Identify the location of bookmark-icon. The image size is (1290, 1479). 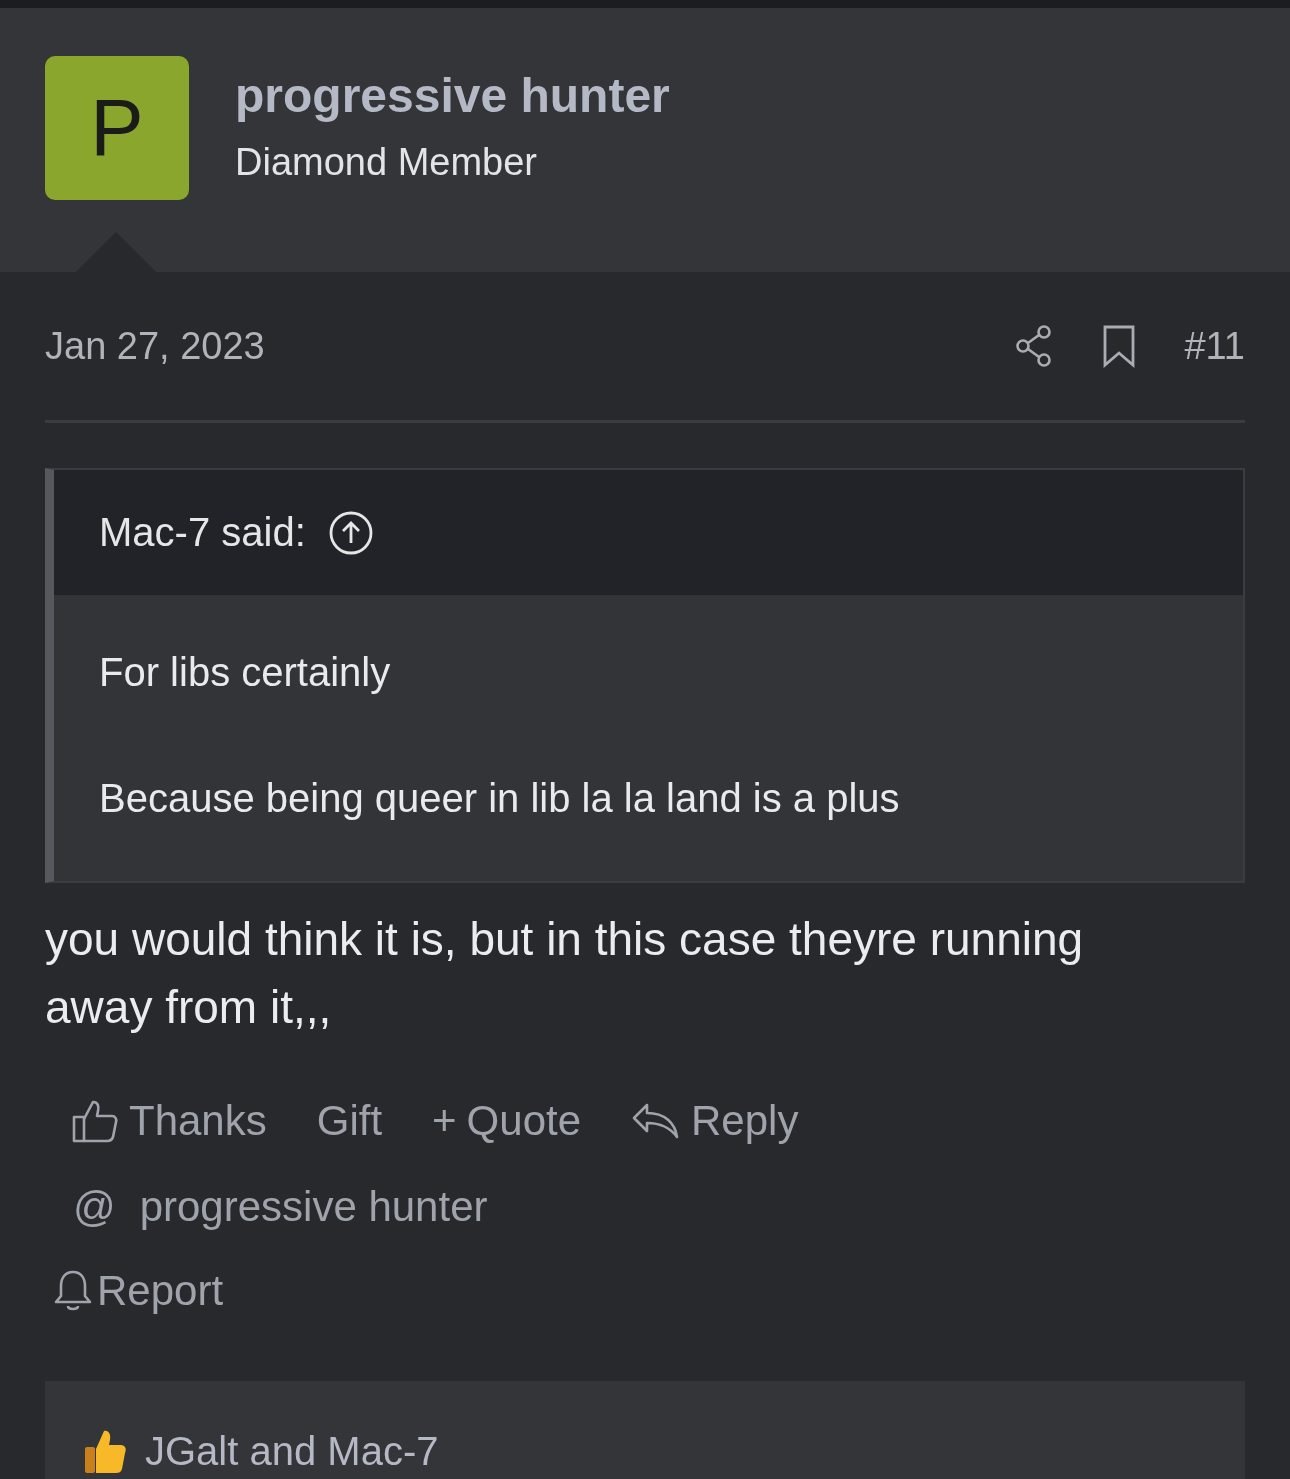
(1119, 346).